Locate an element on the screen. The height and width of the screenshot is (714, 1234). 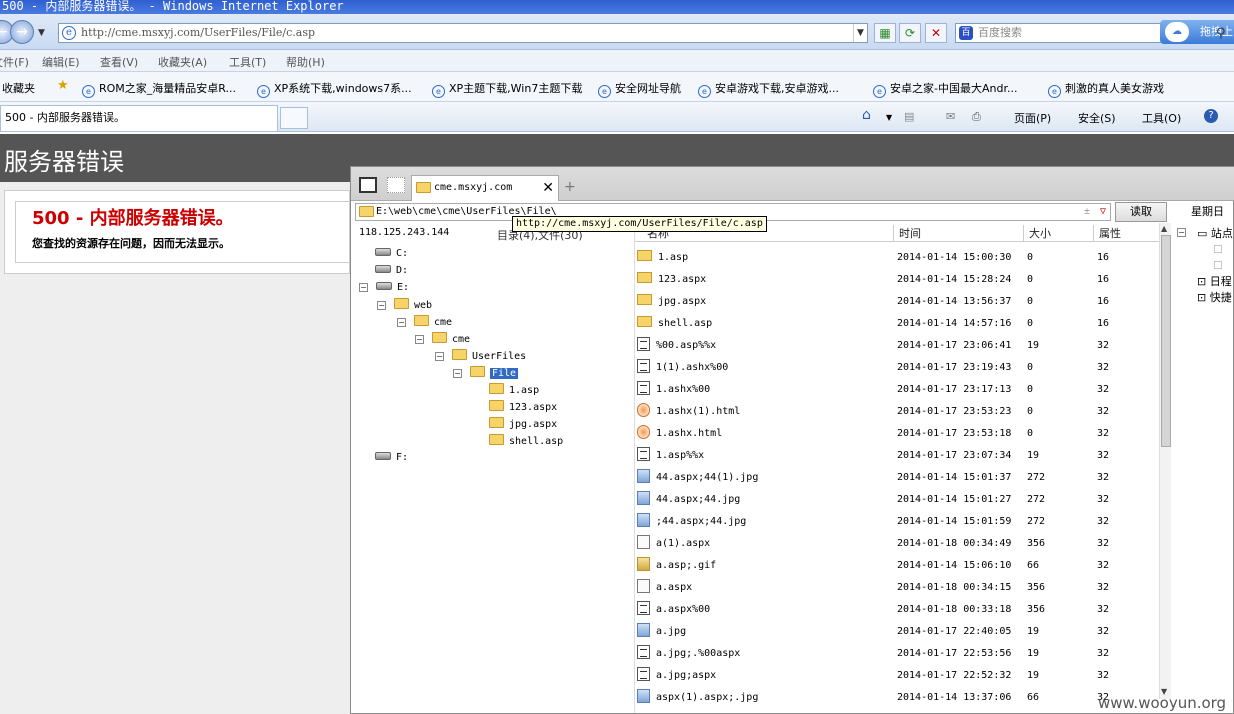
forward-button: → is located at coordinates (22, 32).